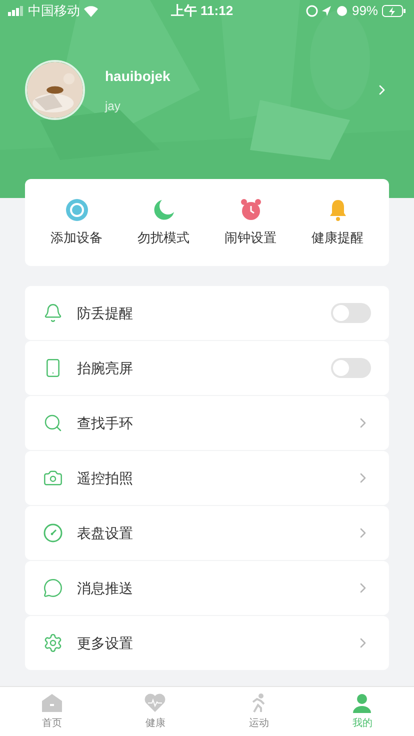  I want to click on quick-action: 健康提醒, so click(338, 223).